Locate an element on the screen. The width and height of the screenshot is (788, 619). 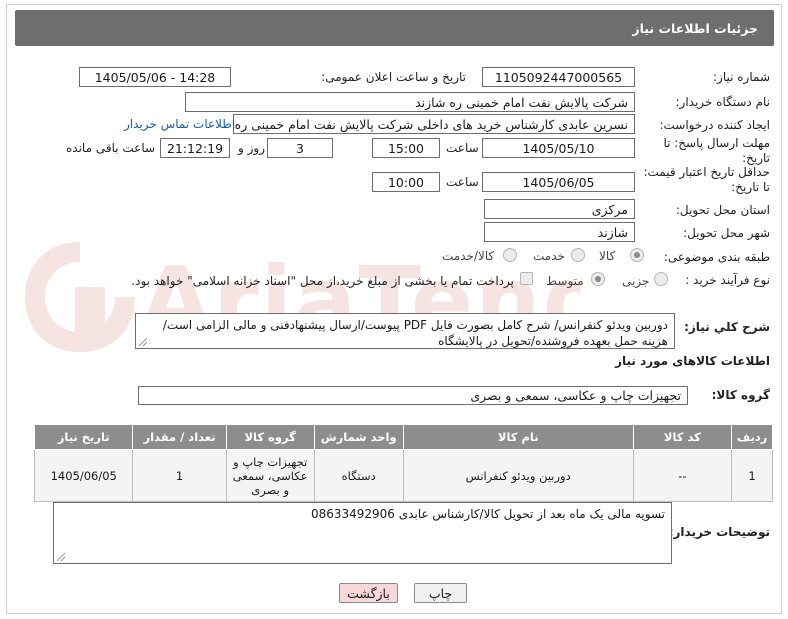
cell-need-date: 1405/06/05 is located at coordinates (83, 475).